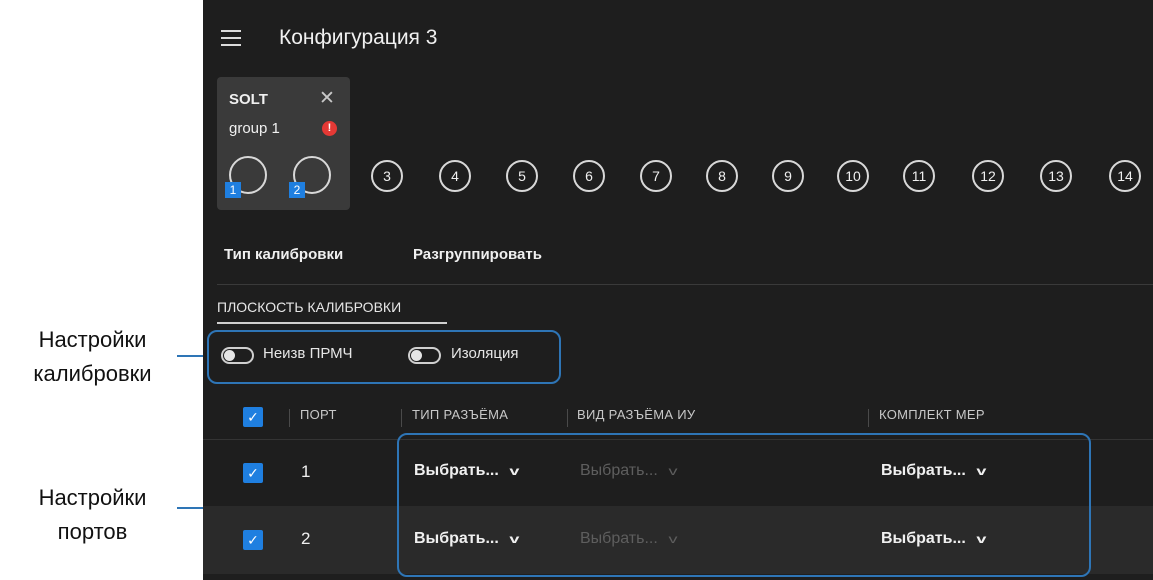 The height and width of the screenshot is (580, 1153). I want to click on annotation-port-settings: Настройки портов, so click(92, 515).